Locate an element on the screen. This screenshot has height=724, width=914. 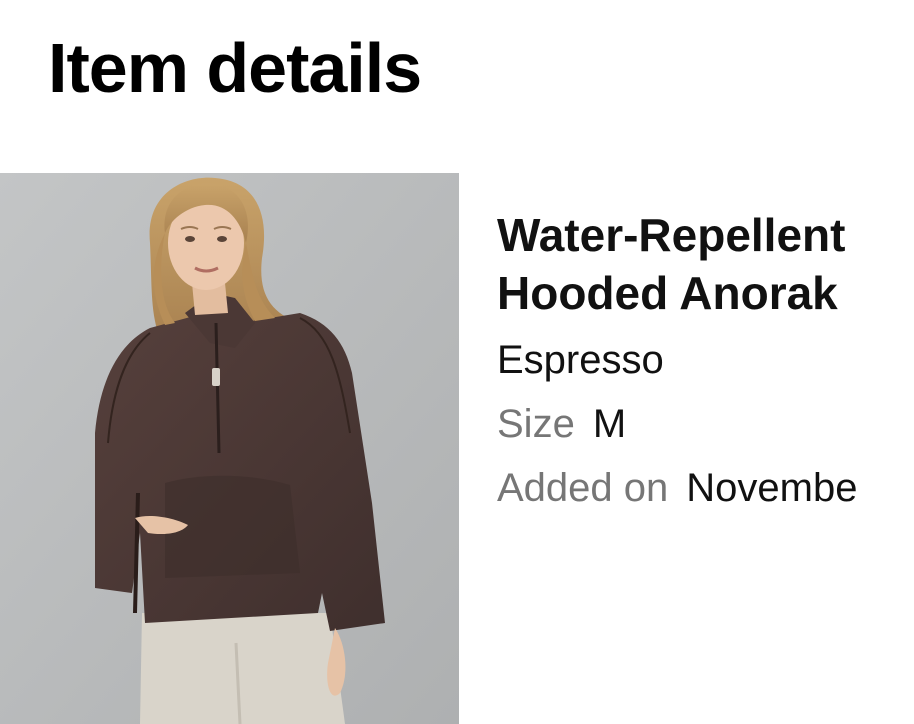
product-name: Water-Repellent Hooded Anorak is located at coordinates (705, 264).